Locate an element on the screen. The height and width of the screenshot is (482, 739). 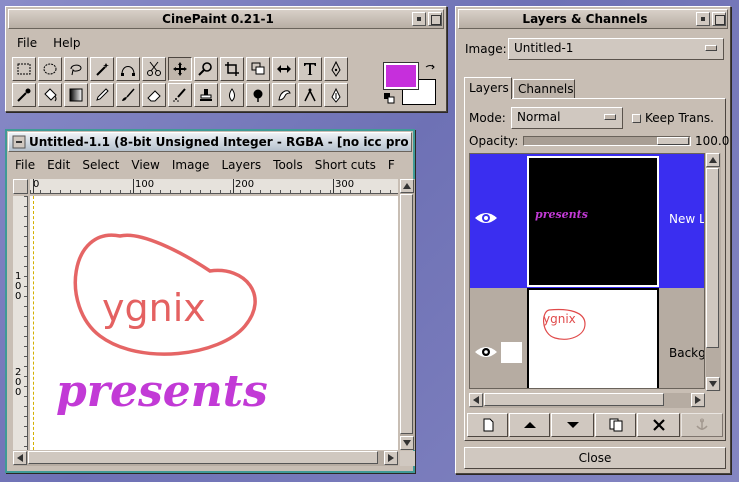
layer-row: ygnix Backg is located at coordinates (587, 338).